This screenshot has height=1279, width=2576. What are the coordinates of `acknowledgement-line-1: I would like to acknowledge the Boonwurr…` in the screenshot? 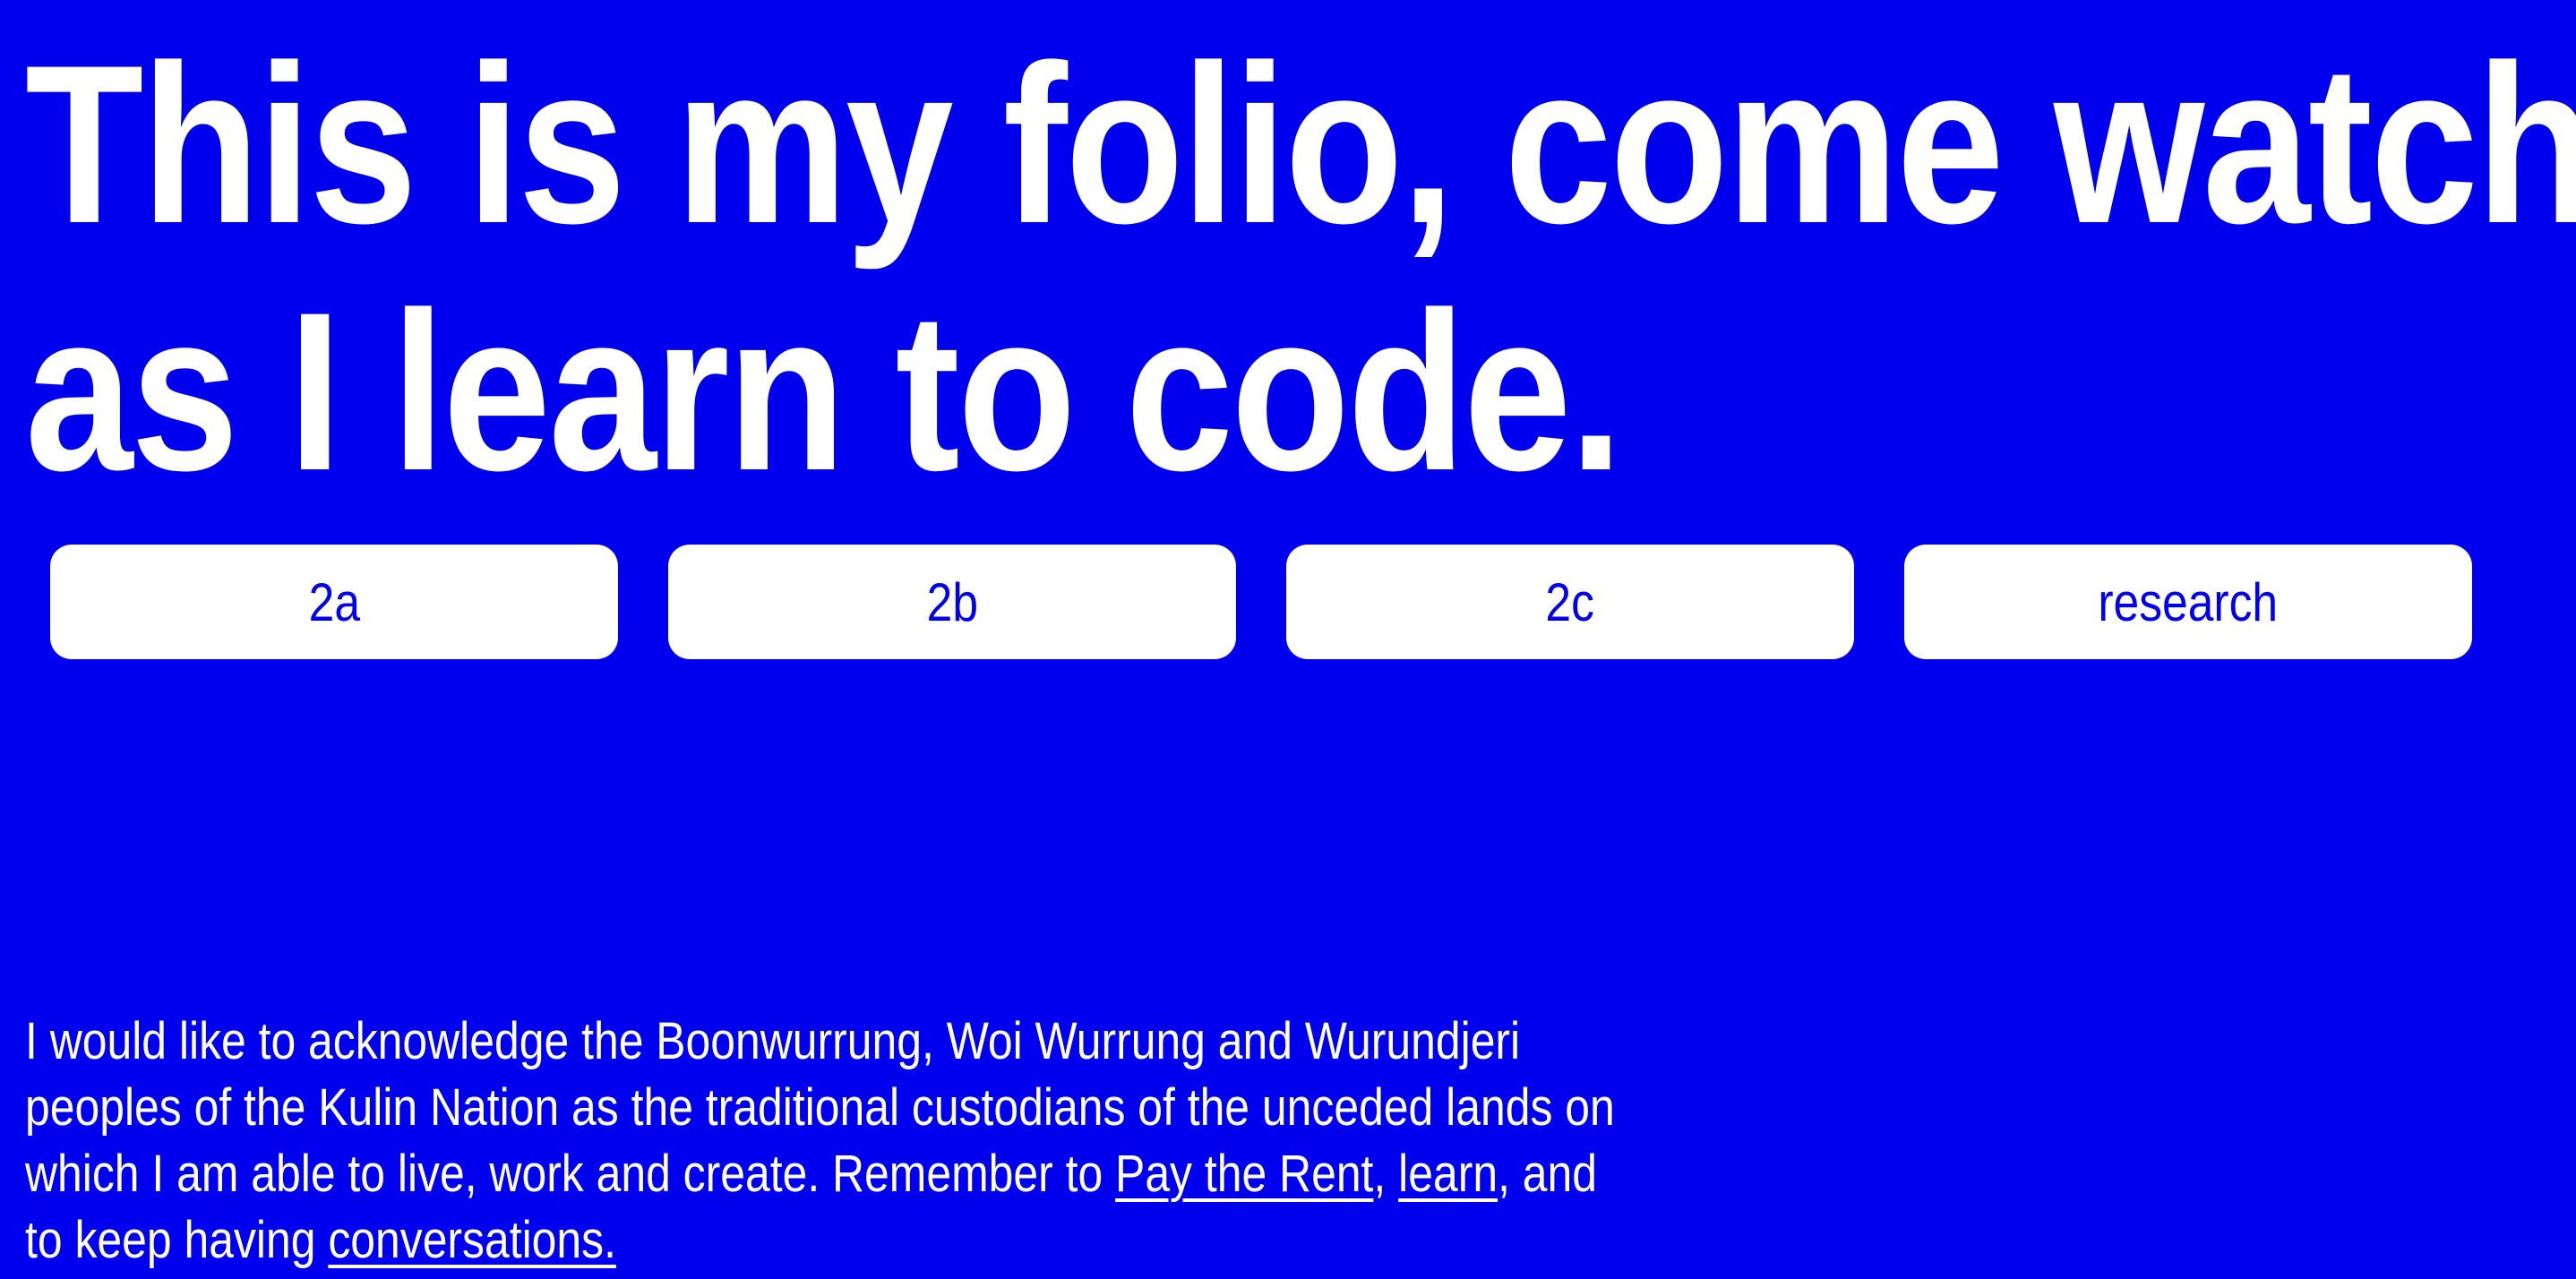 It's located at (773, 1041).